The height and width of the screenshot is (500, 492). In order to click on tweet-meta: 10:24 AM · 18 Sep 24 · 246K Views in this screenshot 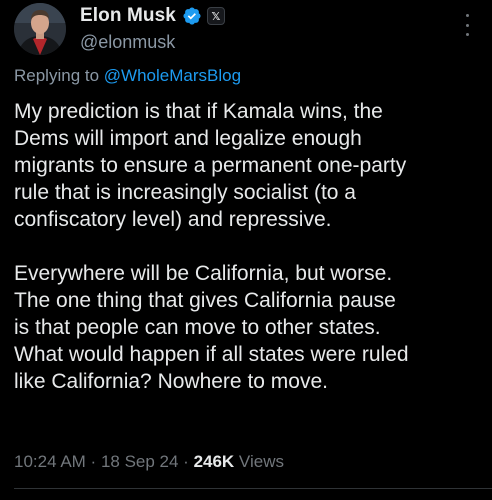, I will do `click(149, 462)`.